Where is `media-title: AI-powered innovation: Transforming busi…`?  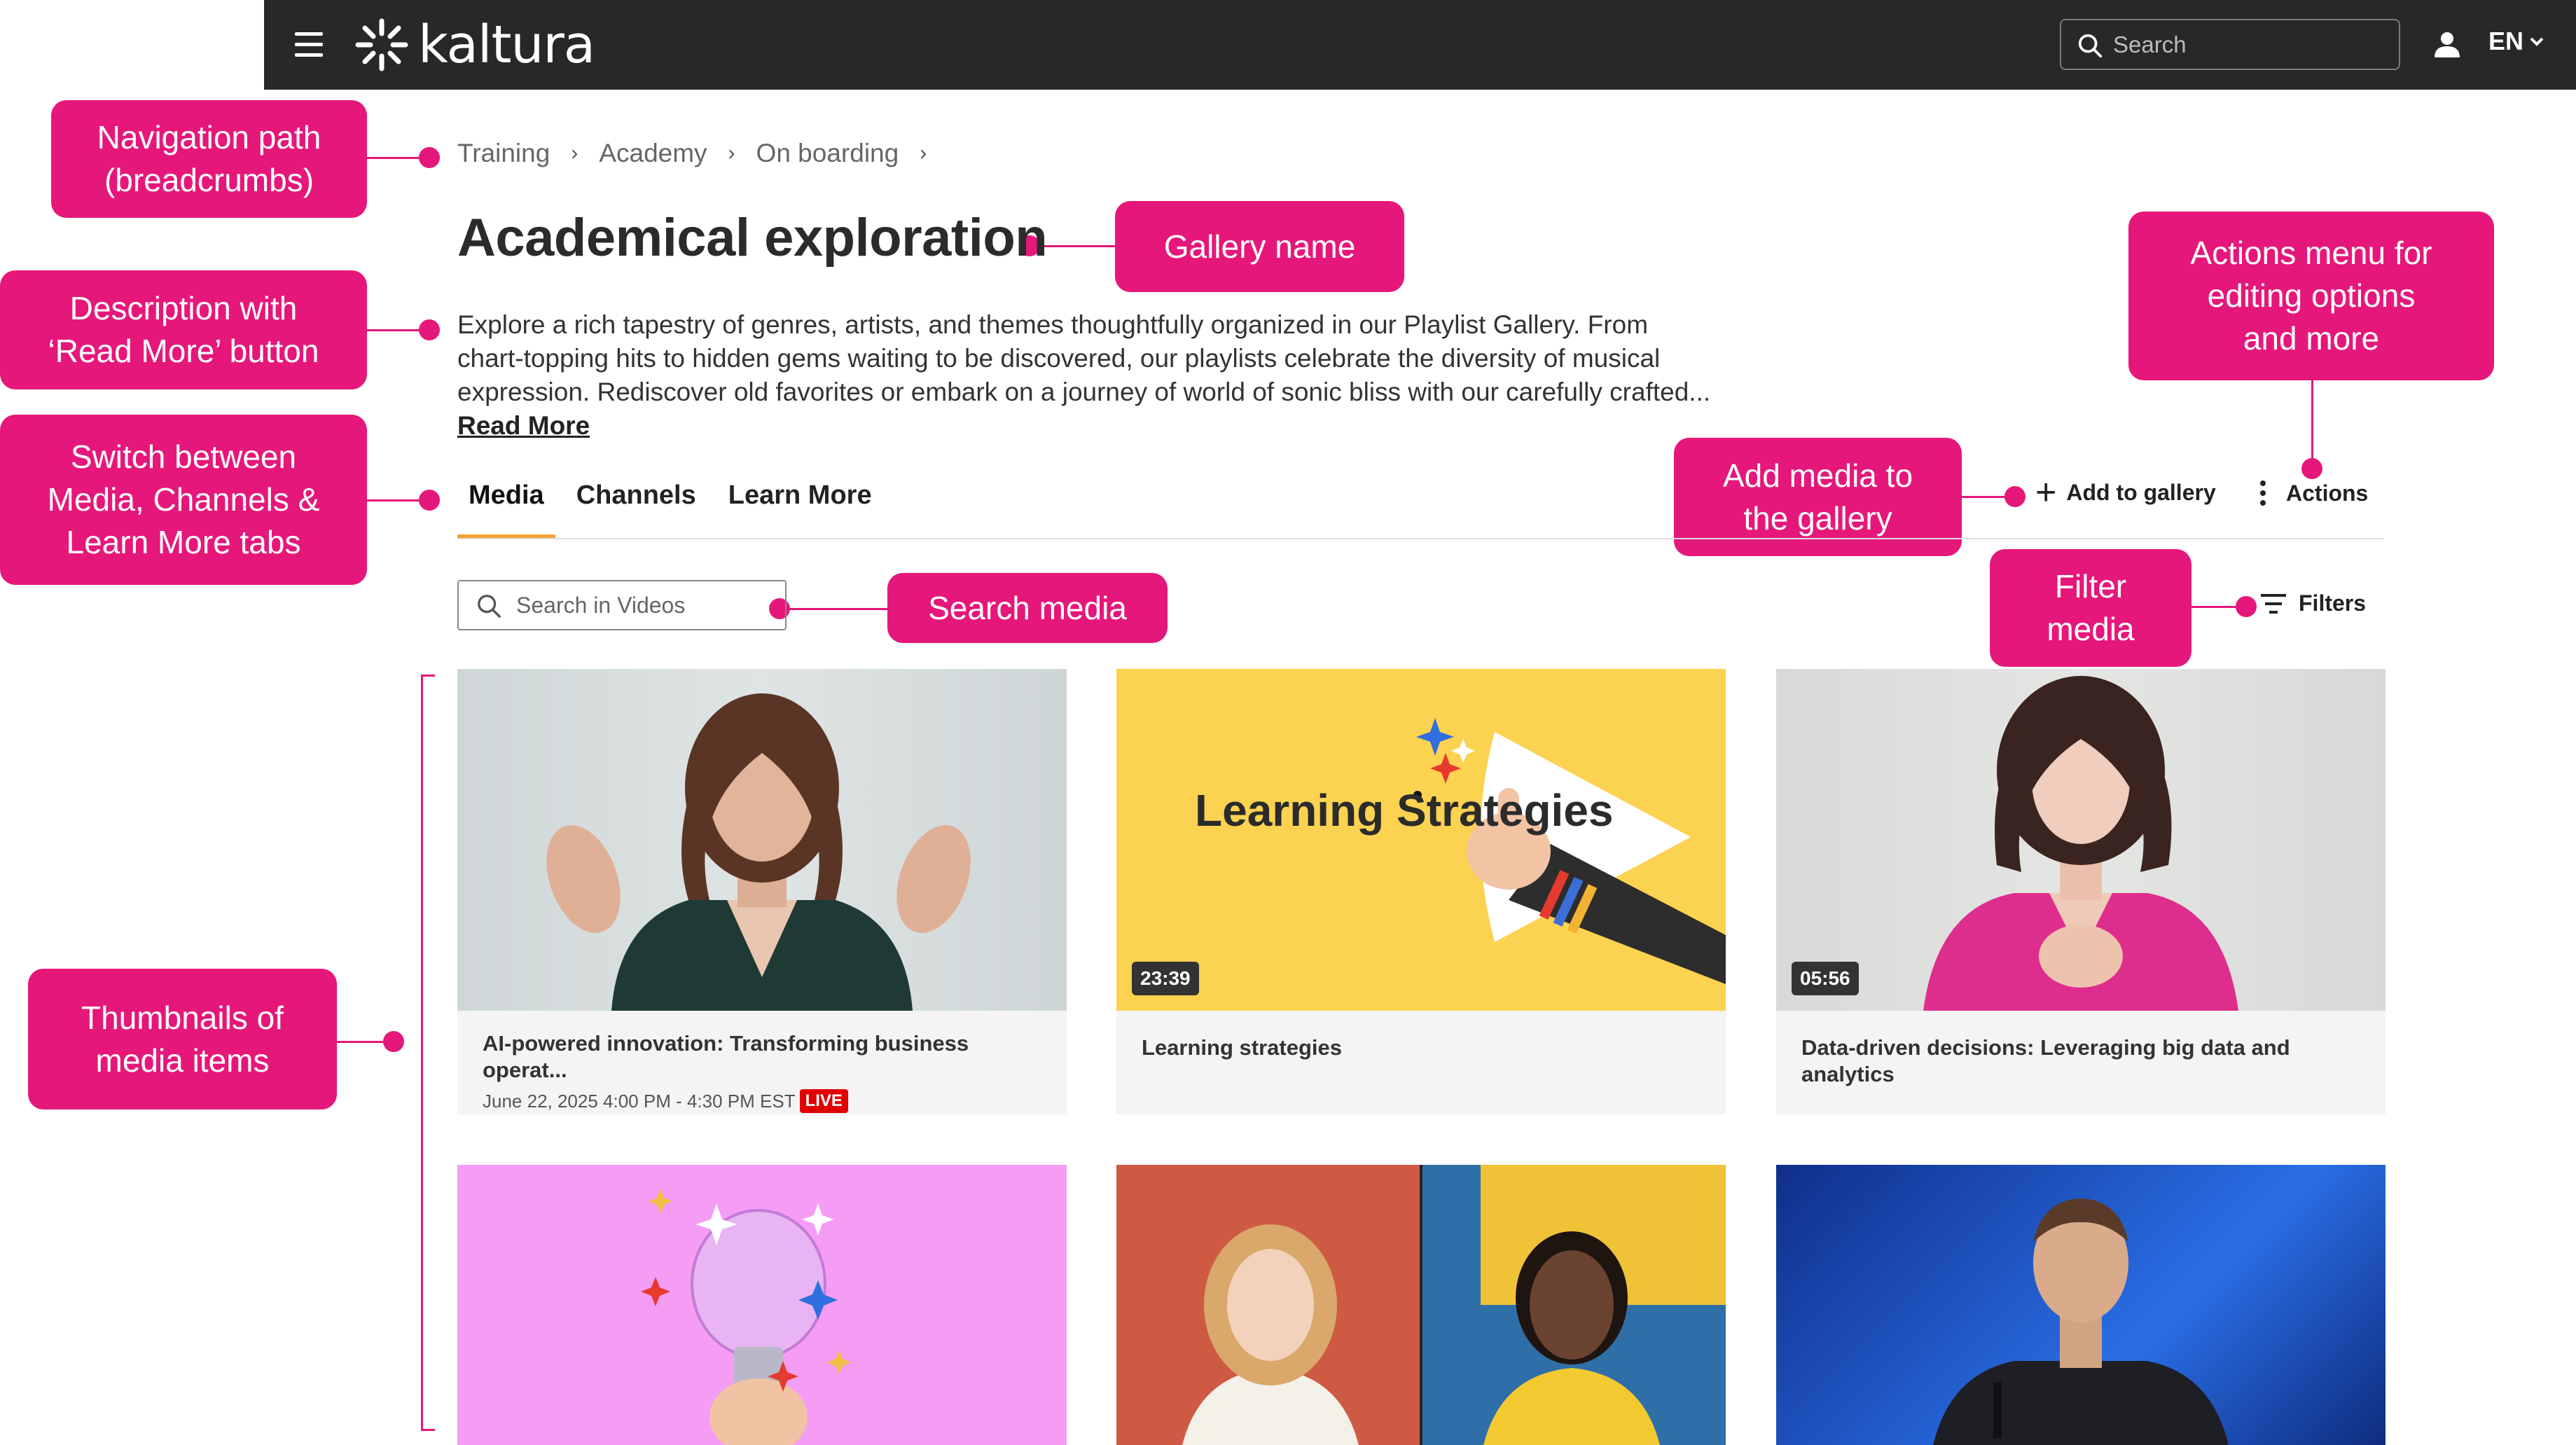
media-title: AI-powered innovation: Transforming busi… is located at coordinates (726, 1056).